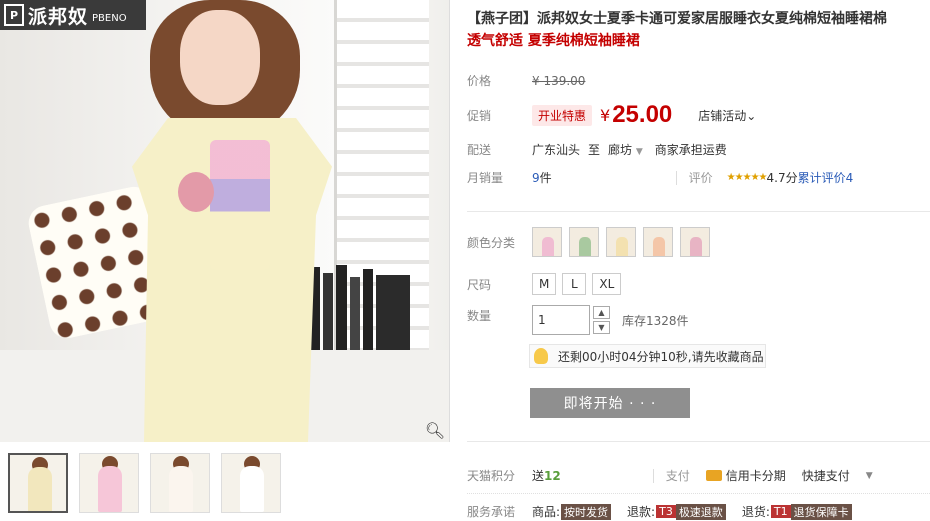 The width and height of the screenshot is (930, 521). What do you see at coordinates (479, 284) in the screenshot?
I see `size-label: 尺码` at bounding box center [479, 284].